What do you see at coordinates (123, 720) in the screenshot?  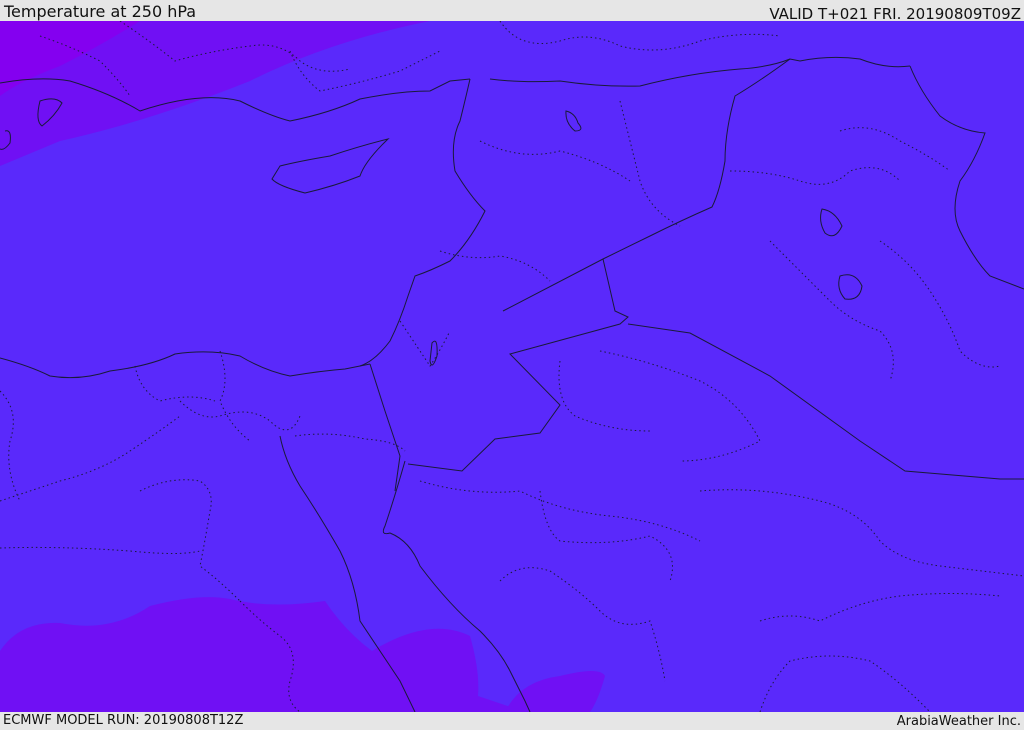 I see `model-run-text: ECMWF MODEL RUN: 20190808T12Z` at bounding box center [123, 720].